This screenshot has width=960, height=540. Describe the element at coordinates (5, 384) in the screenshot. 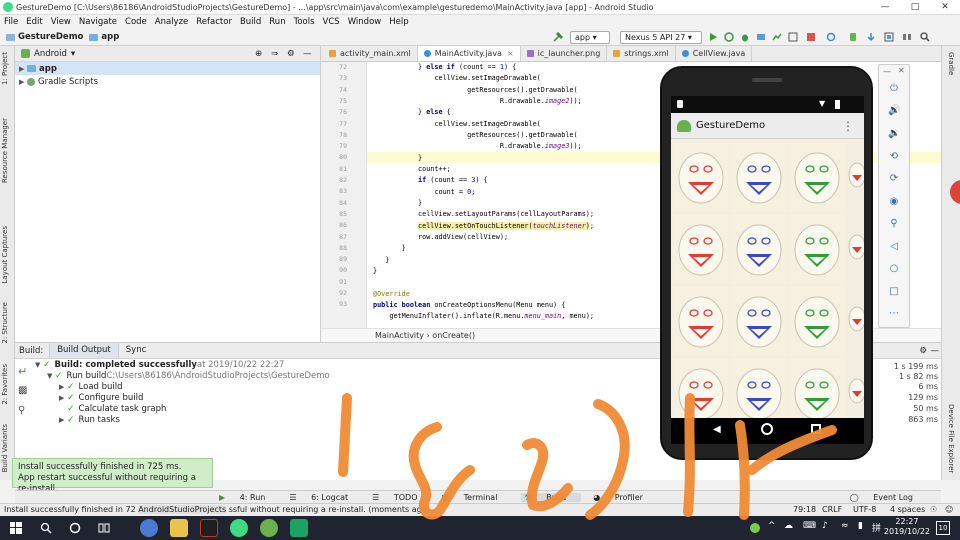

I see `tab-favorites: 2: Favorites` at that location.